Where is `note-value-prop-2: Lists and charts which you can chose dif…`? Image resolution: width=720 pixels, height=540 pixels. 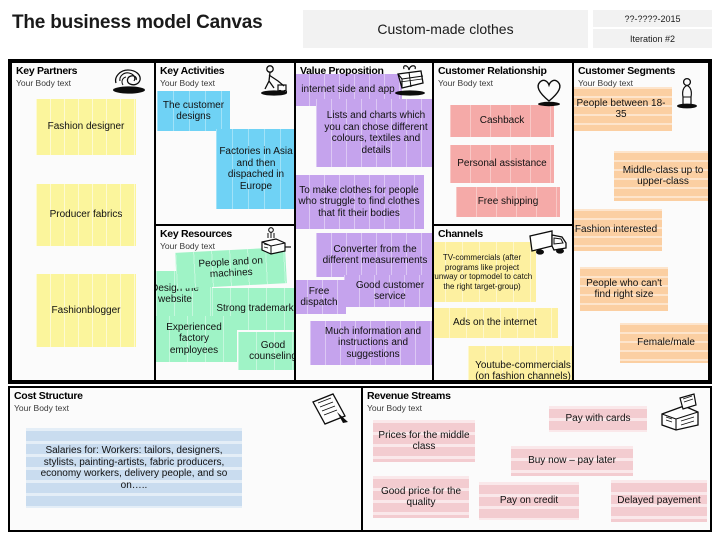 note-value-prop-2: Lists and charts which you can chose dif… is located at coordinates (374, 133).